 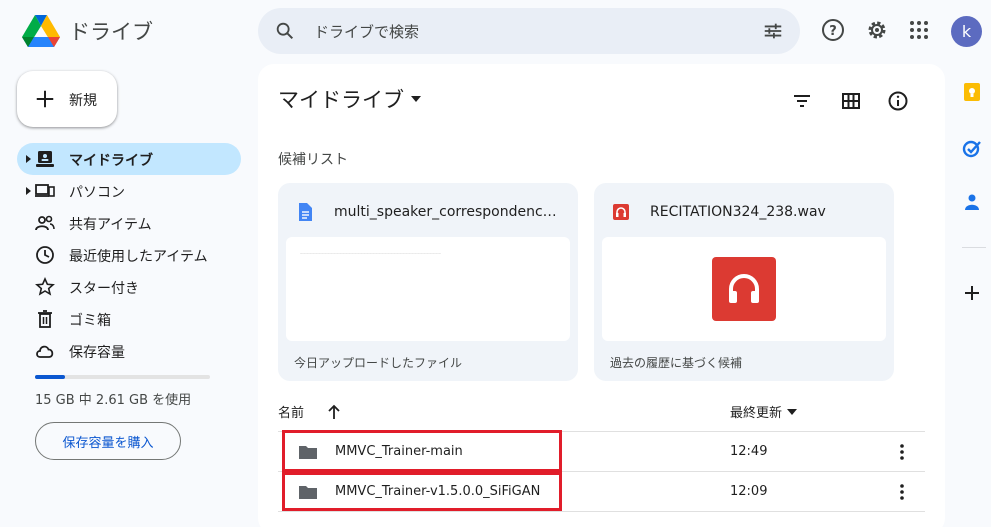 What do you see at coordinates (621, 212) in the screenshot?
I see `audio-icon` at bounding box center [621, 212].